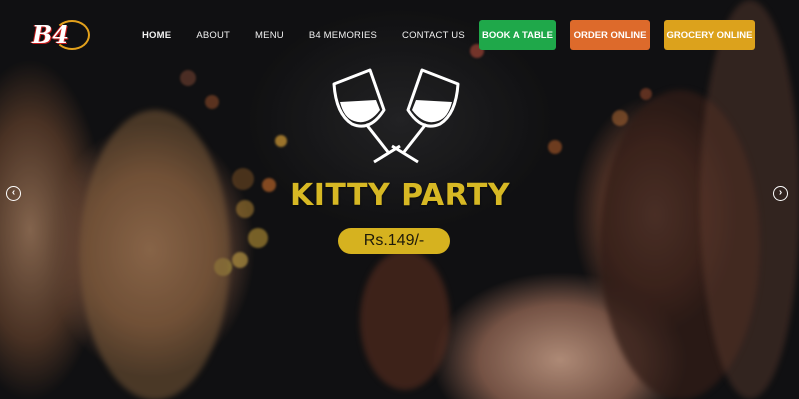 This screenshot has height=399, width=799. What do you see at coordinates (517, 35) in the screenshot?
I see `book-a-table-button: BOOK A TABLE` at bounding box center [517, 35].